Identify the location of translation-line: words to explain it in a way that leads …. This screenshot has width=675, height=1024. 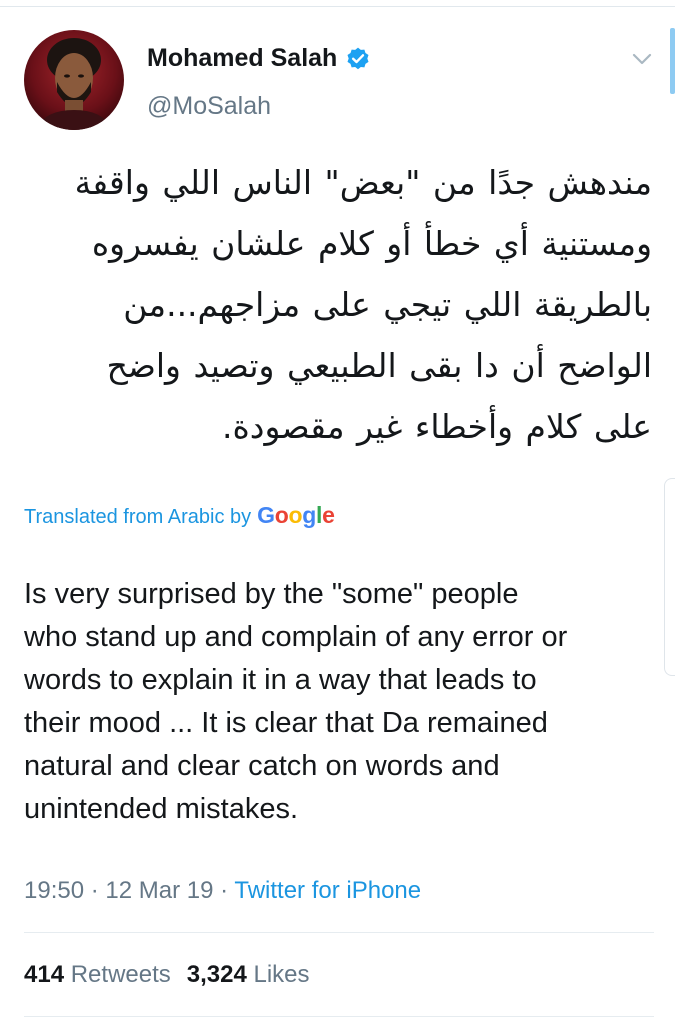
(280, 680).